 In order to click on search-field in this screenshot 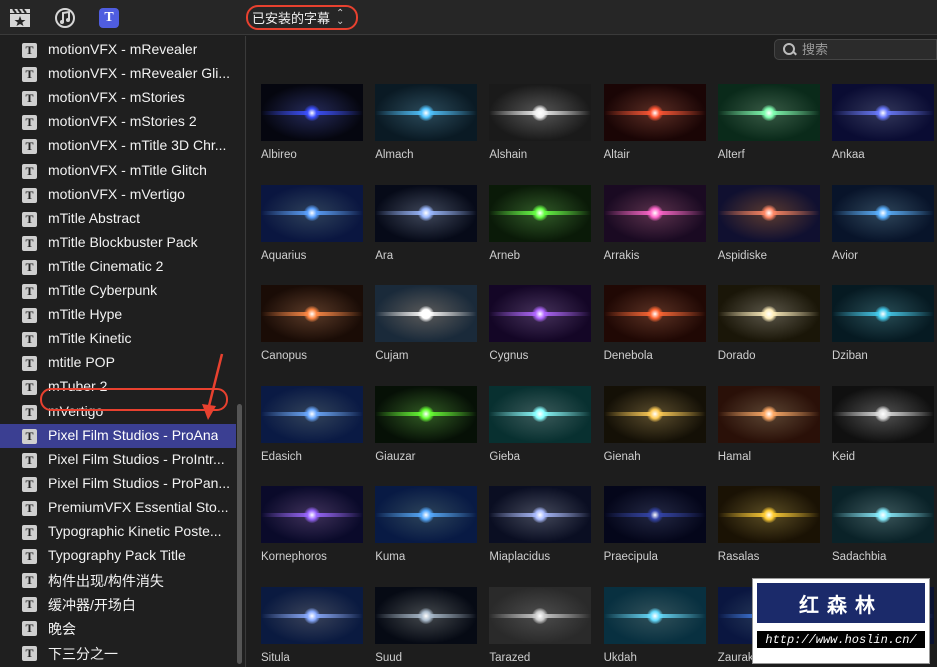, I will do `click(855, 49)`.